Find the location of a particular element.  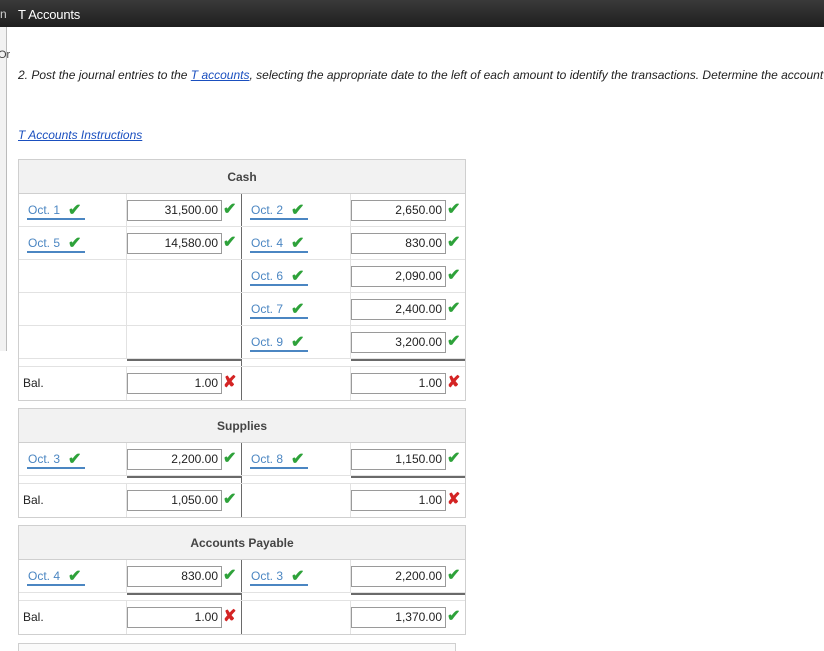

amount-input: 3,200.00 is located at coordinates (398, 342).